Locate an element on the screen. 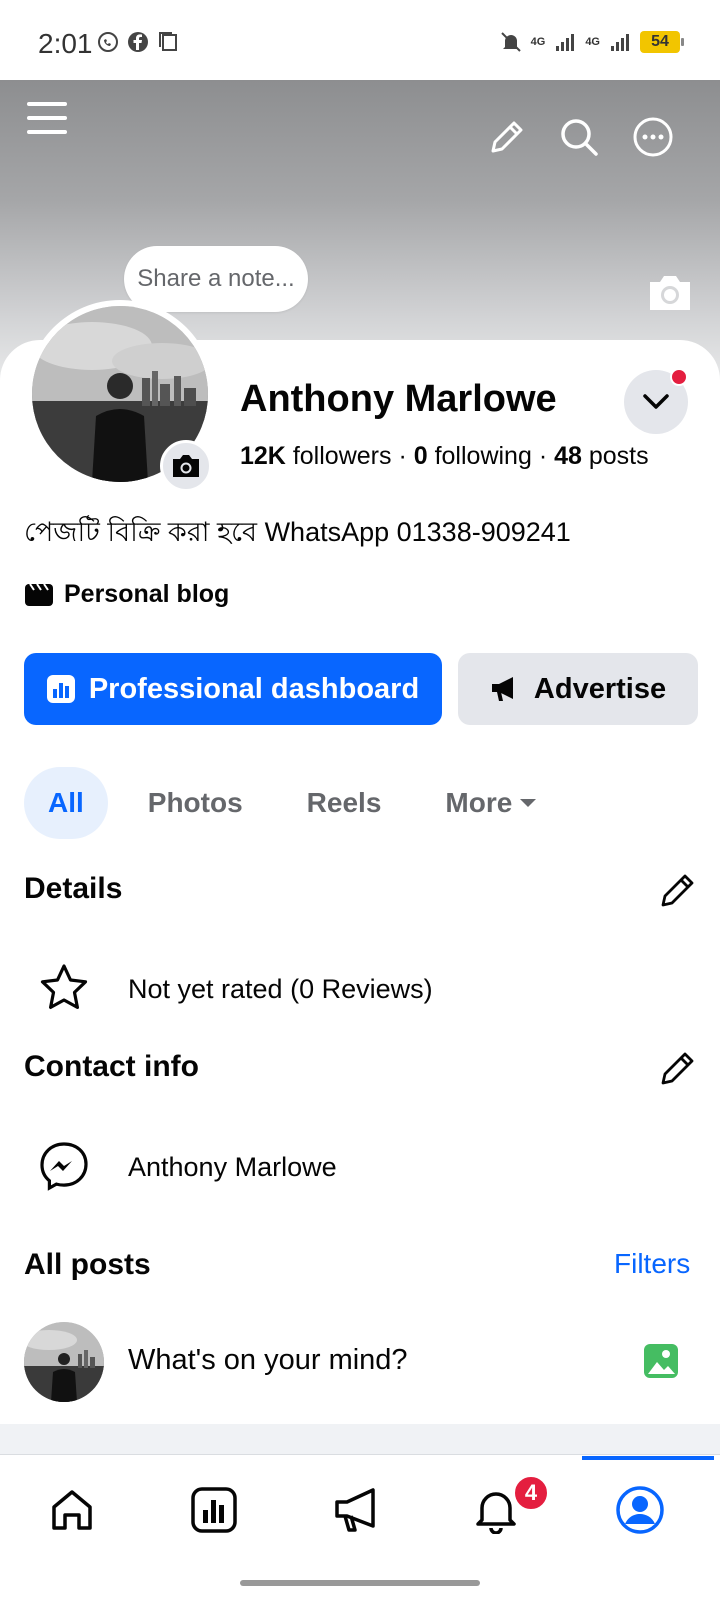  dashboard-chart-icon is located at coordinates (214, 1510).